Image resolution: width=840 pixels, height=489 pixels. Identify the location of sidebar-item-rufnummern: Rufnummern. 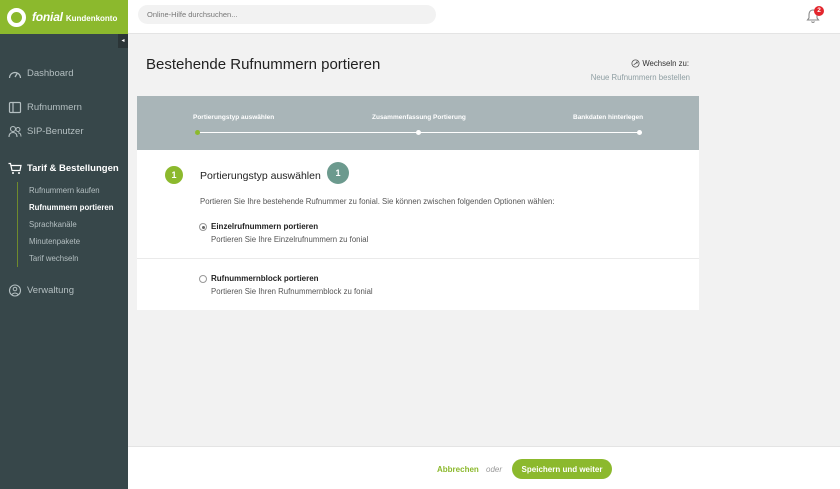
(45, 107).